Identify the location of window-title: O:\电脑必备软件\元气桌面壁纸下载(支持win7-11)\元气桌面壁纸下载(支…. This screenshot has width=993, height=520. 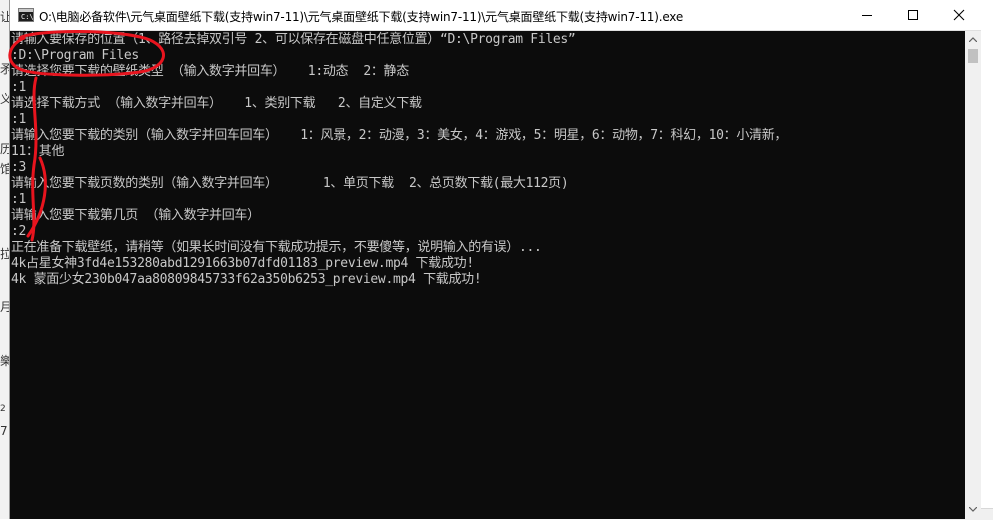
(361, 17).